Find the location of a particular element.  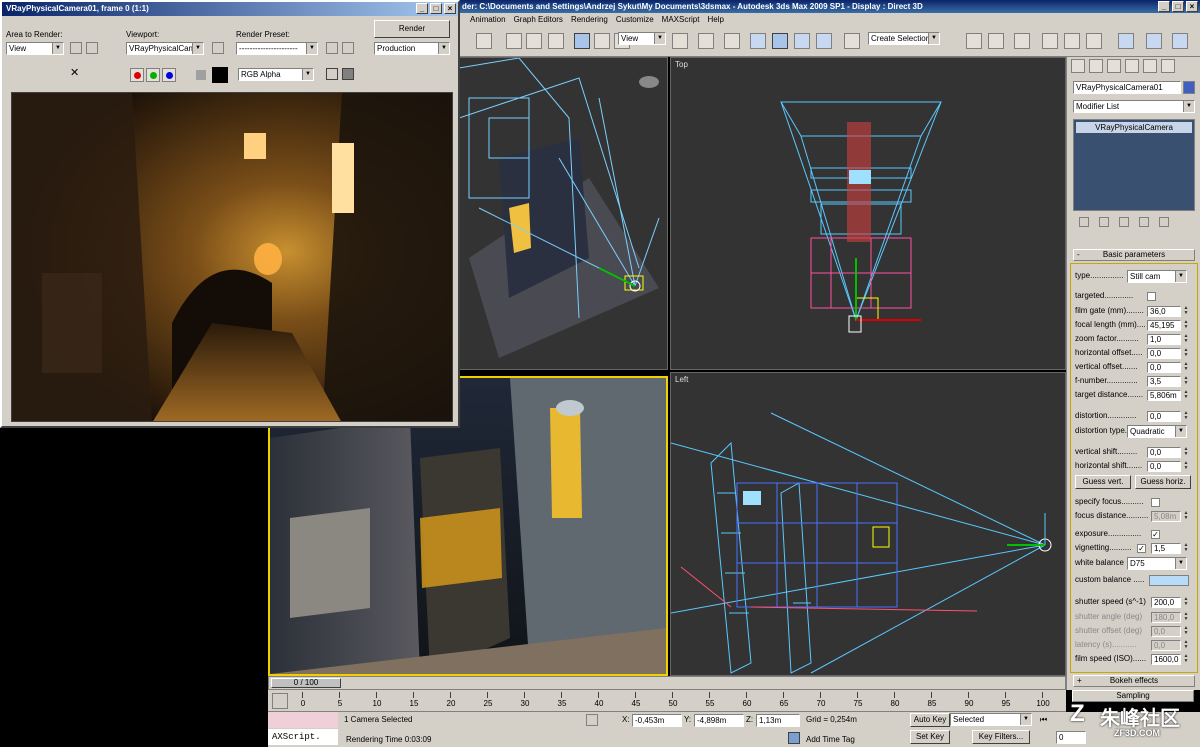

film-speed-field: 1600,0 is located at coordinates (1166, 659).